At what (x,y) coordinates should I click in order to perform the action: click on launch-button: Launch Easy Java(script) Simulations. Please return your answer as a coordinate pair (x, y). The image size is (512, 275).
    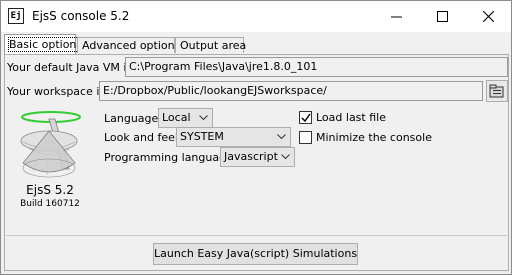
    Looking at the image, I should click on (255, 254).